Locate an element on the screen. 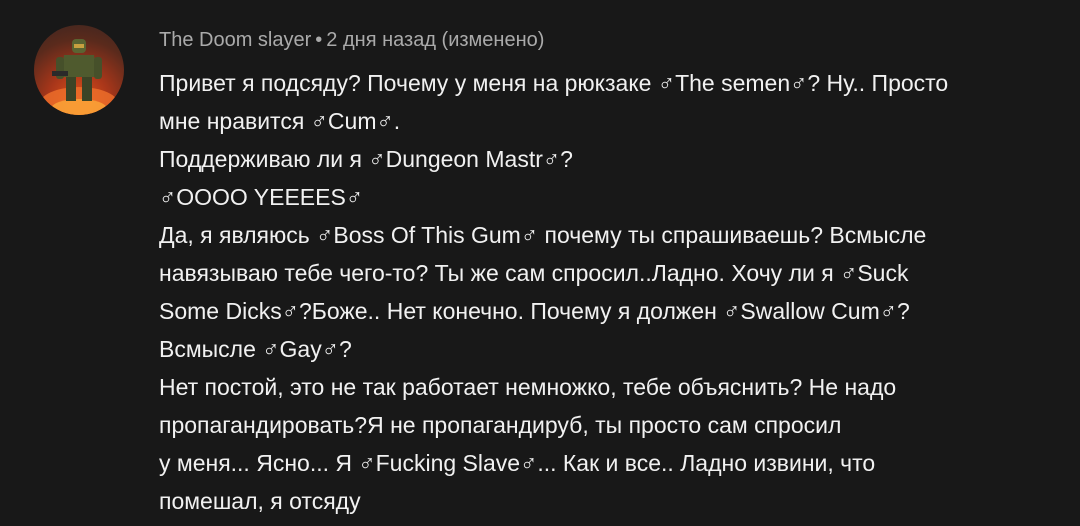 The image size is (1080, 526). comment-text-line: помешал, я отсяду is located at coordinates (260, 501).